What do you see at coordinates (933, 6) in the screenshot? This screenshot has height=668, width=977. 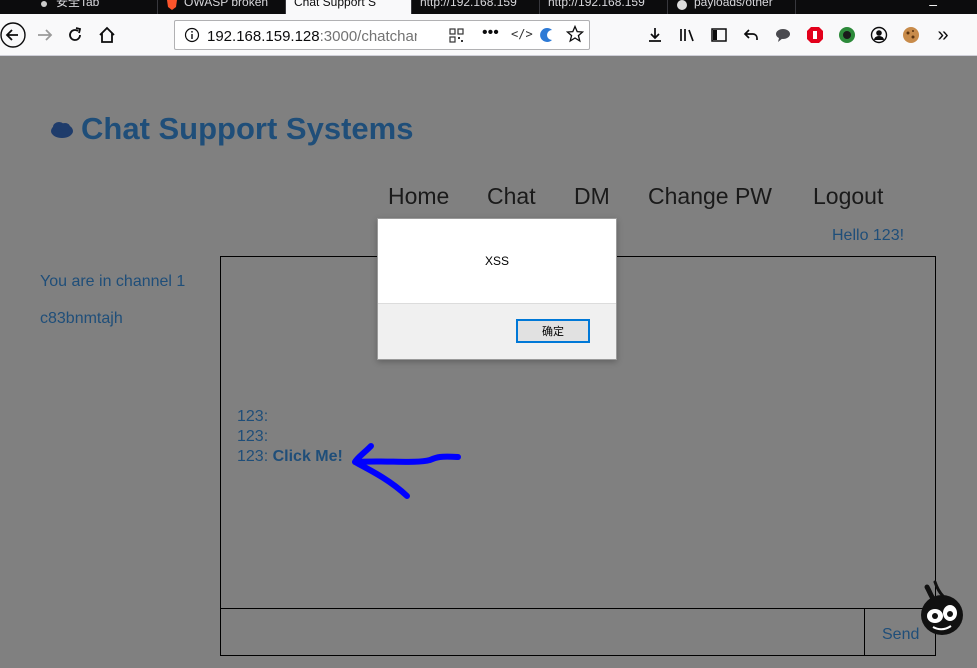 I see `minimize-window-icon: –` at bounding box center [933, 6].